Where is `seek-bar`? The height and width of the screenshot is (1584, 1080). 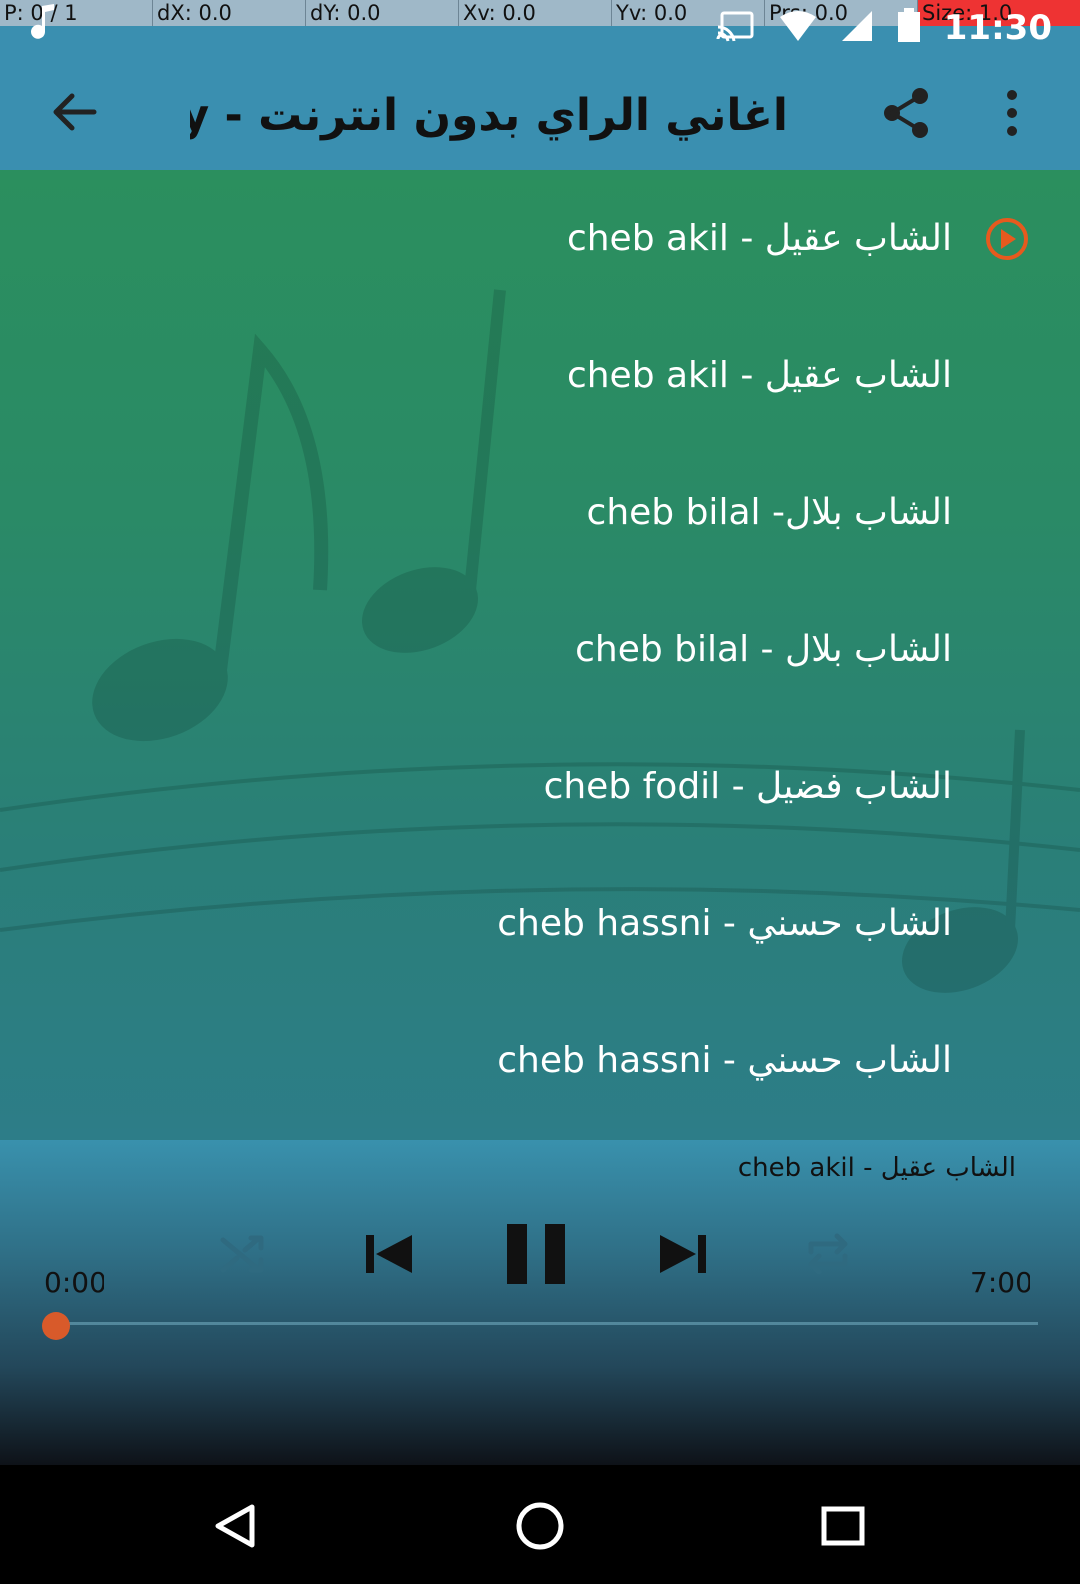
seek-bar is located at coordinates (540, 1329).